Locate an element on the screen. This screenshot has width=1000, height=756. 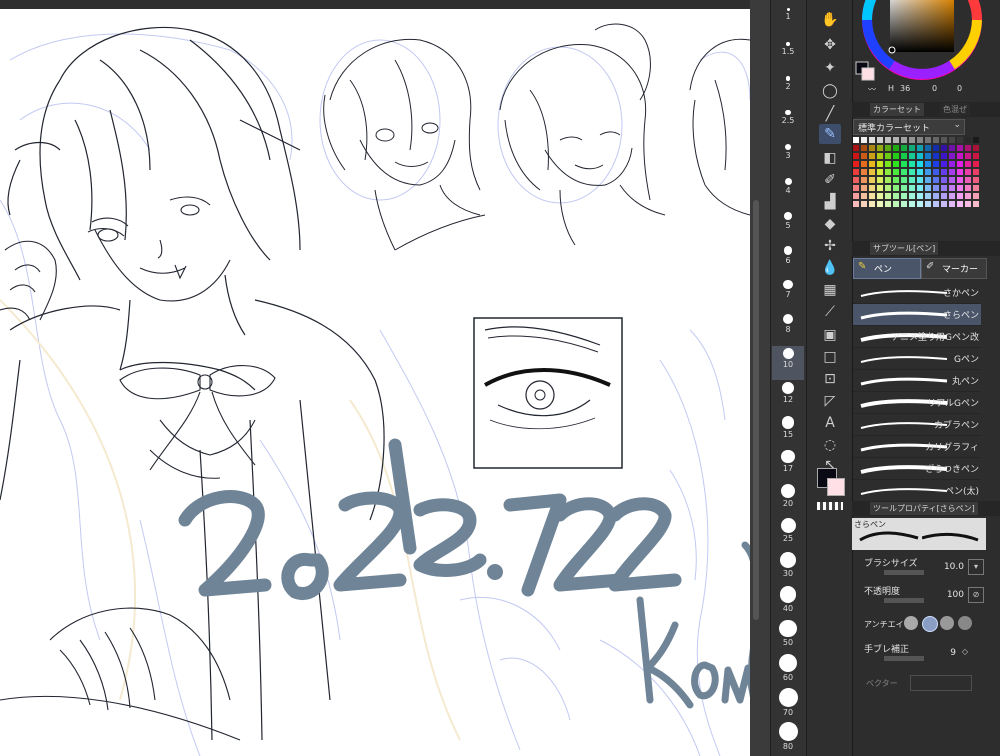
subtool-item: Gペン is located at coordinates (917, 359).